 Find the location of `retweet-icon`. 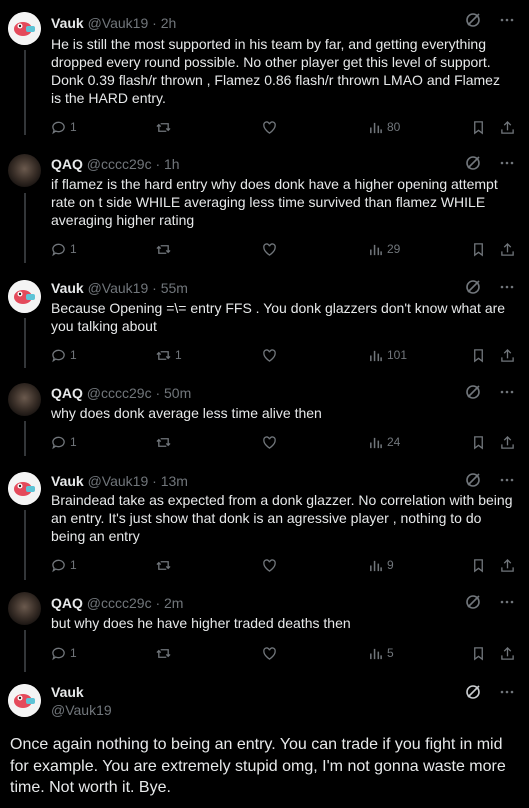

retweet-icon is located at coordinates (163, 653).